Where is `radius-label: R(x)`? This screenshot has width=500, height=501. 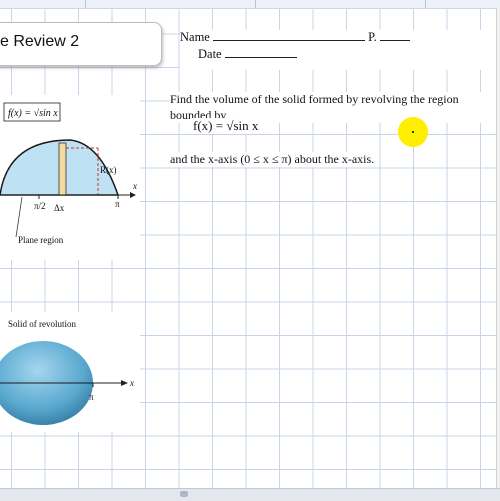
radius-label: R(x) is located at coordinates (108, 170).